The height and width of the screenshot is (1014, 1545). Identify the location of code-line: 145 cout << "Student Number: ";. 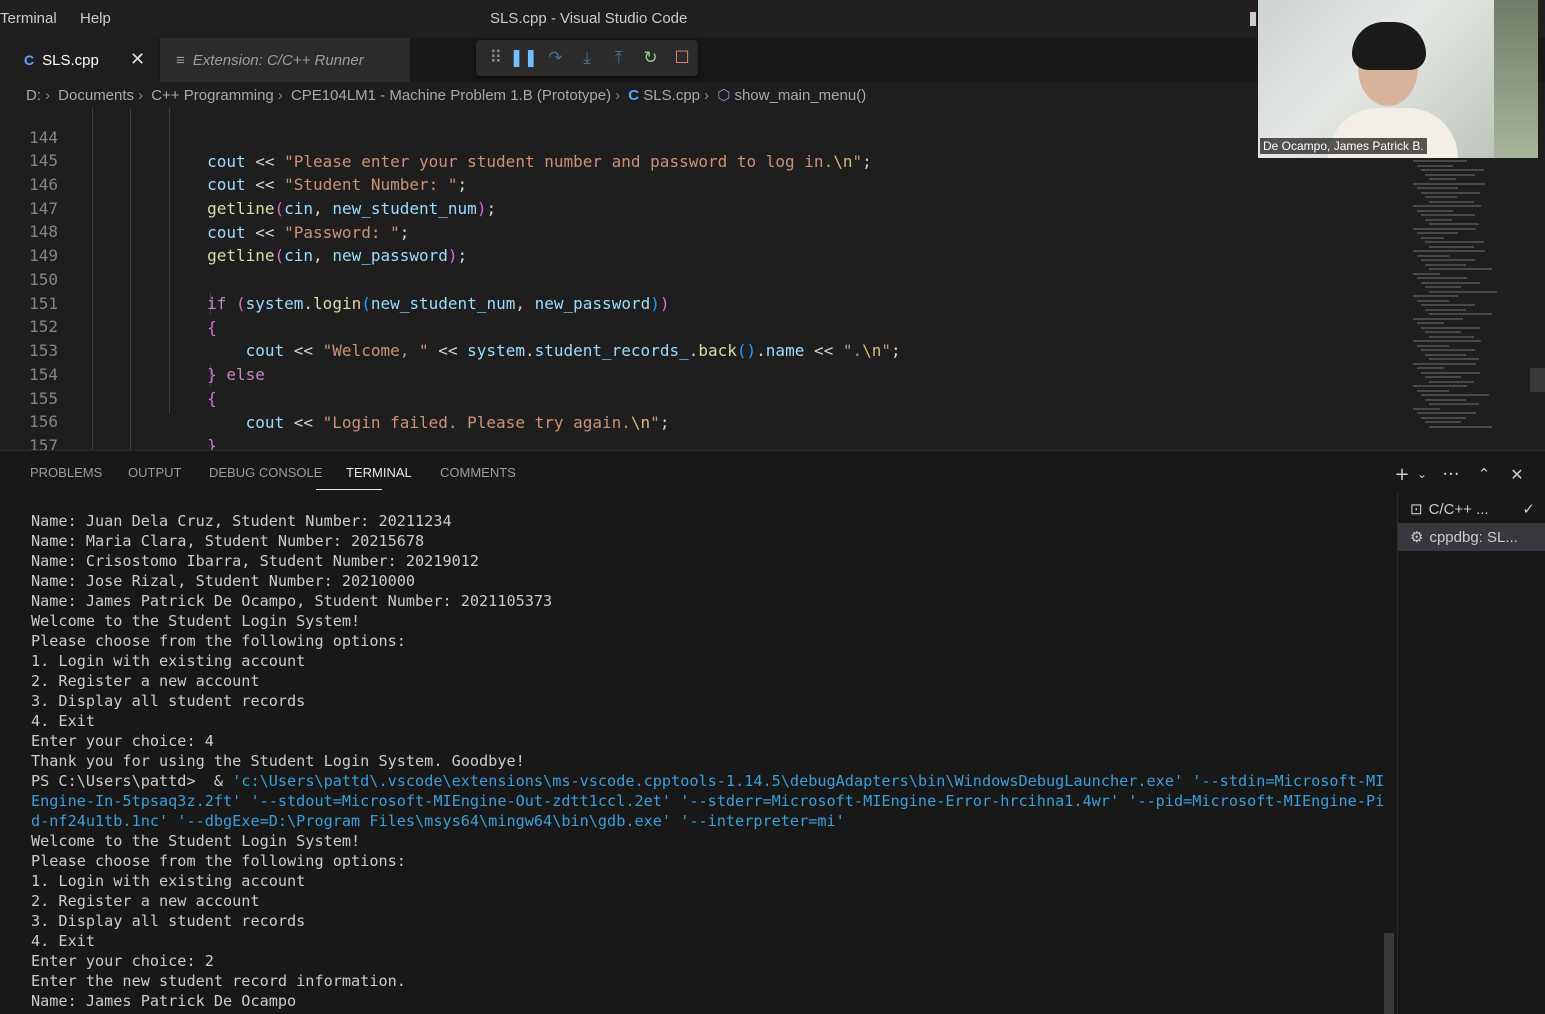
(248, 172).